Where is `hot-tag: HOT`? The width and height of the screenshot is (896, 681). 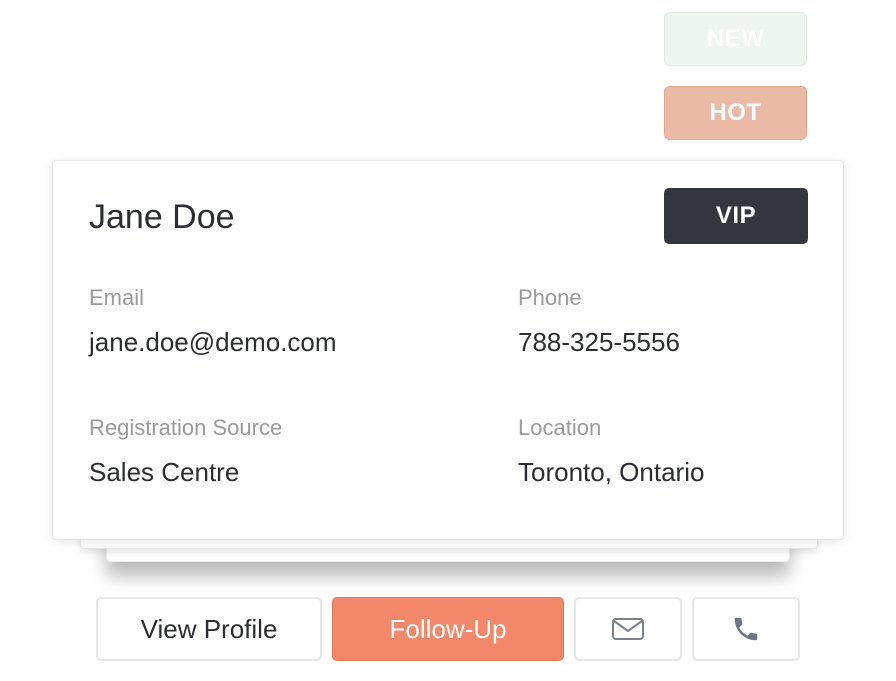
hot-tag: HOT is located at coordinates (735, 113).